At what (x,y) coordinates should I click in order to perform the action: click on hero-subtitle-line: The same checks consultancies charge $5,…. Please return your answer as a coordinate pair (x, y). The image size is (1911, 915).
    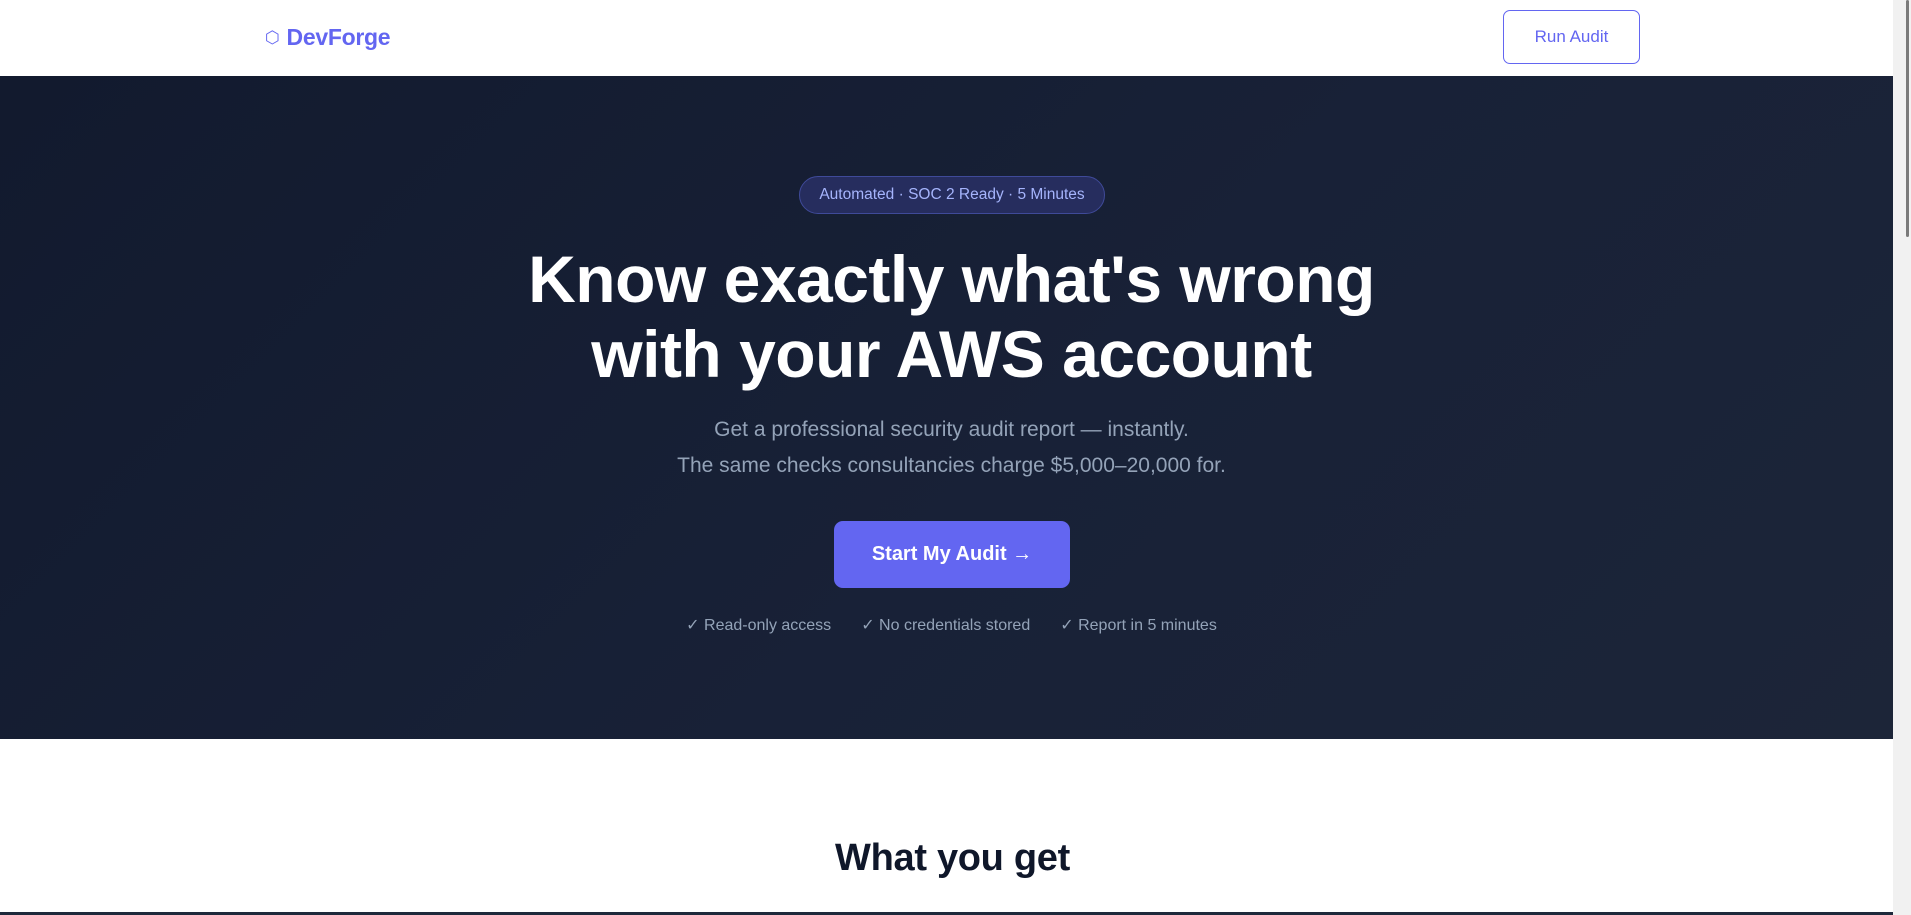
    Looking at the image, I should click on (951, 465).